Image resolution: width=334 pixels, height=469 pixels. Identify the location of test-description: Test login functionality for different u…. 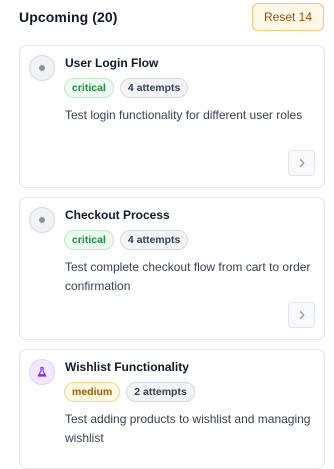
(184, 115).